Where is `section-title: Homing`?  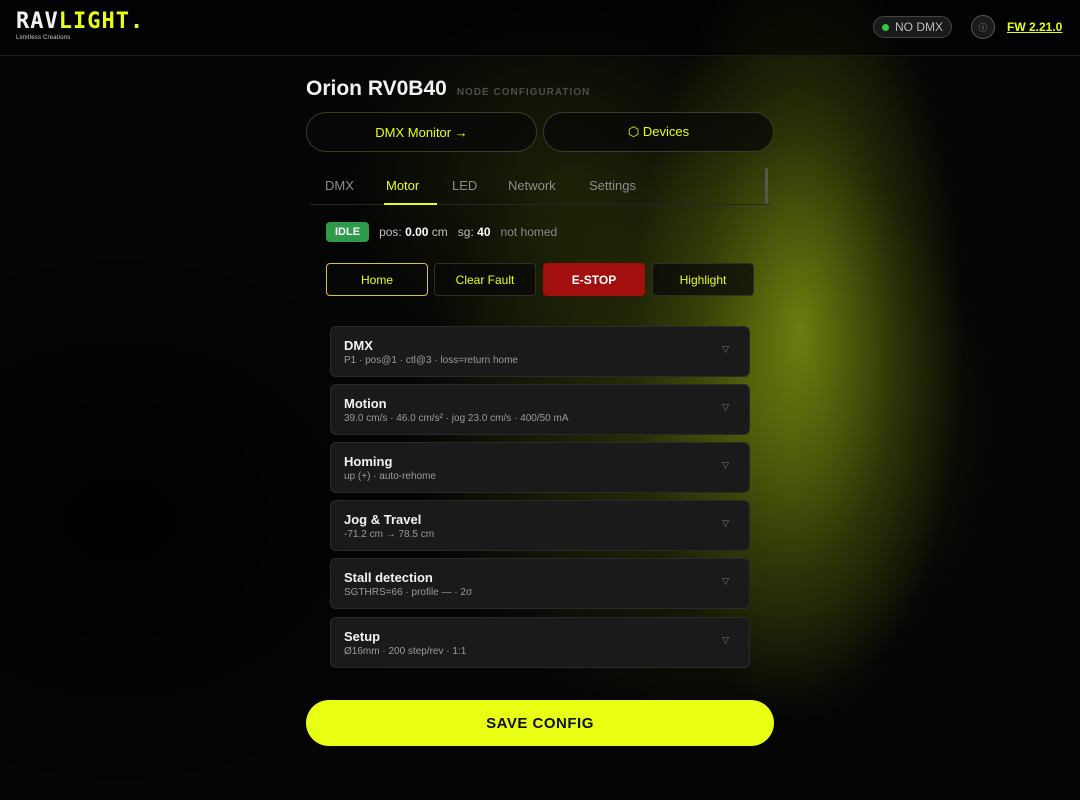 section-title: Homing is located at coordinates (368, 461).